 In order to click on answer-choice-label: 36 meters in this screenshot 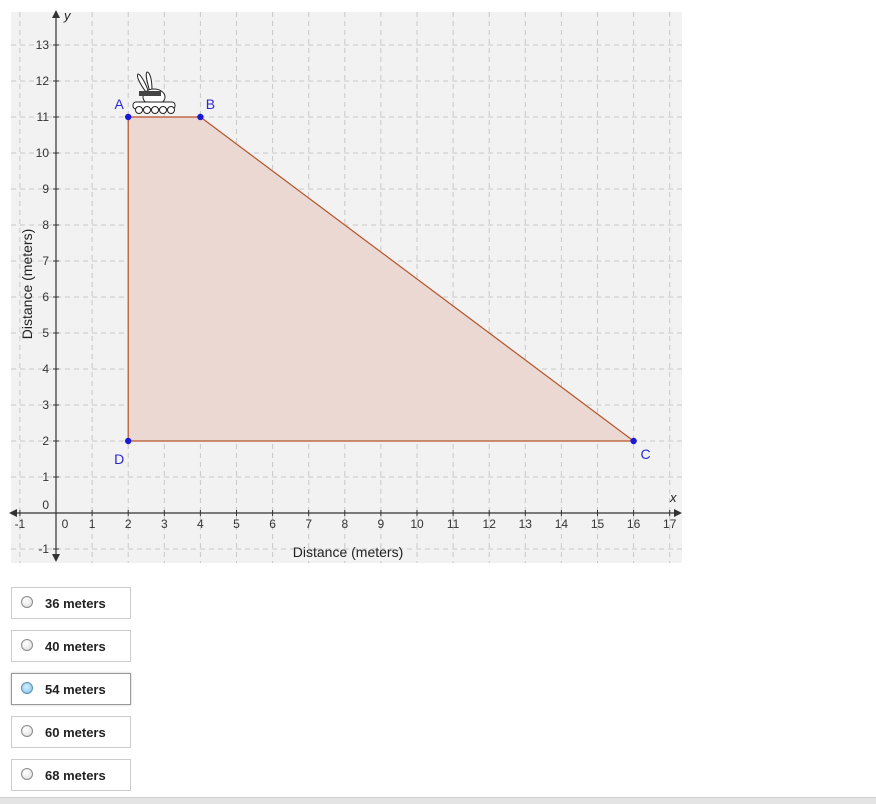, I will do `click(75, 603)`.